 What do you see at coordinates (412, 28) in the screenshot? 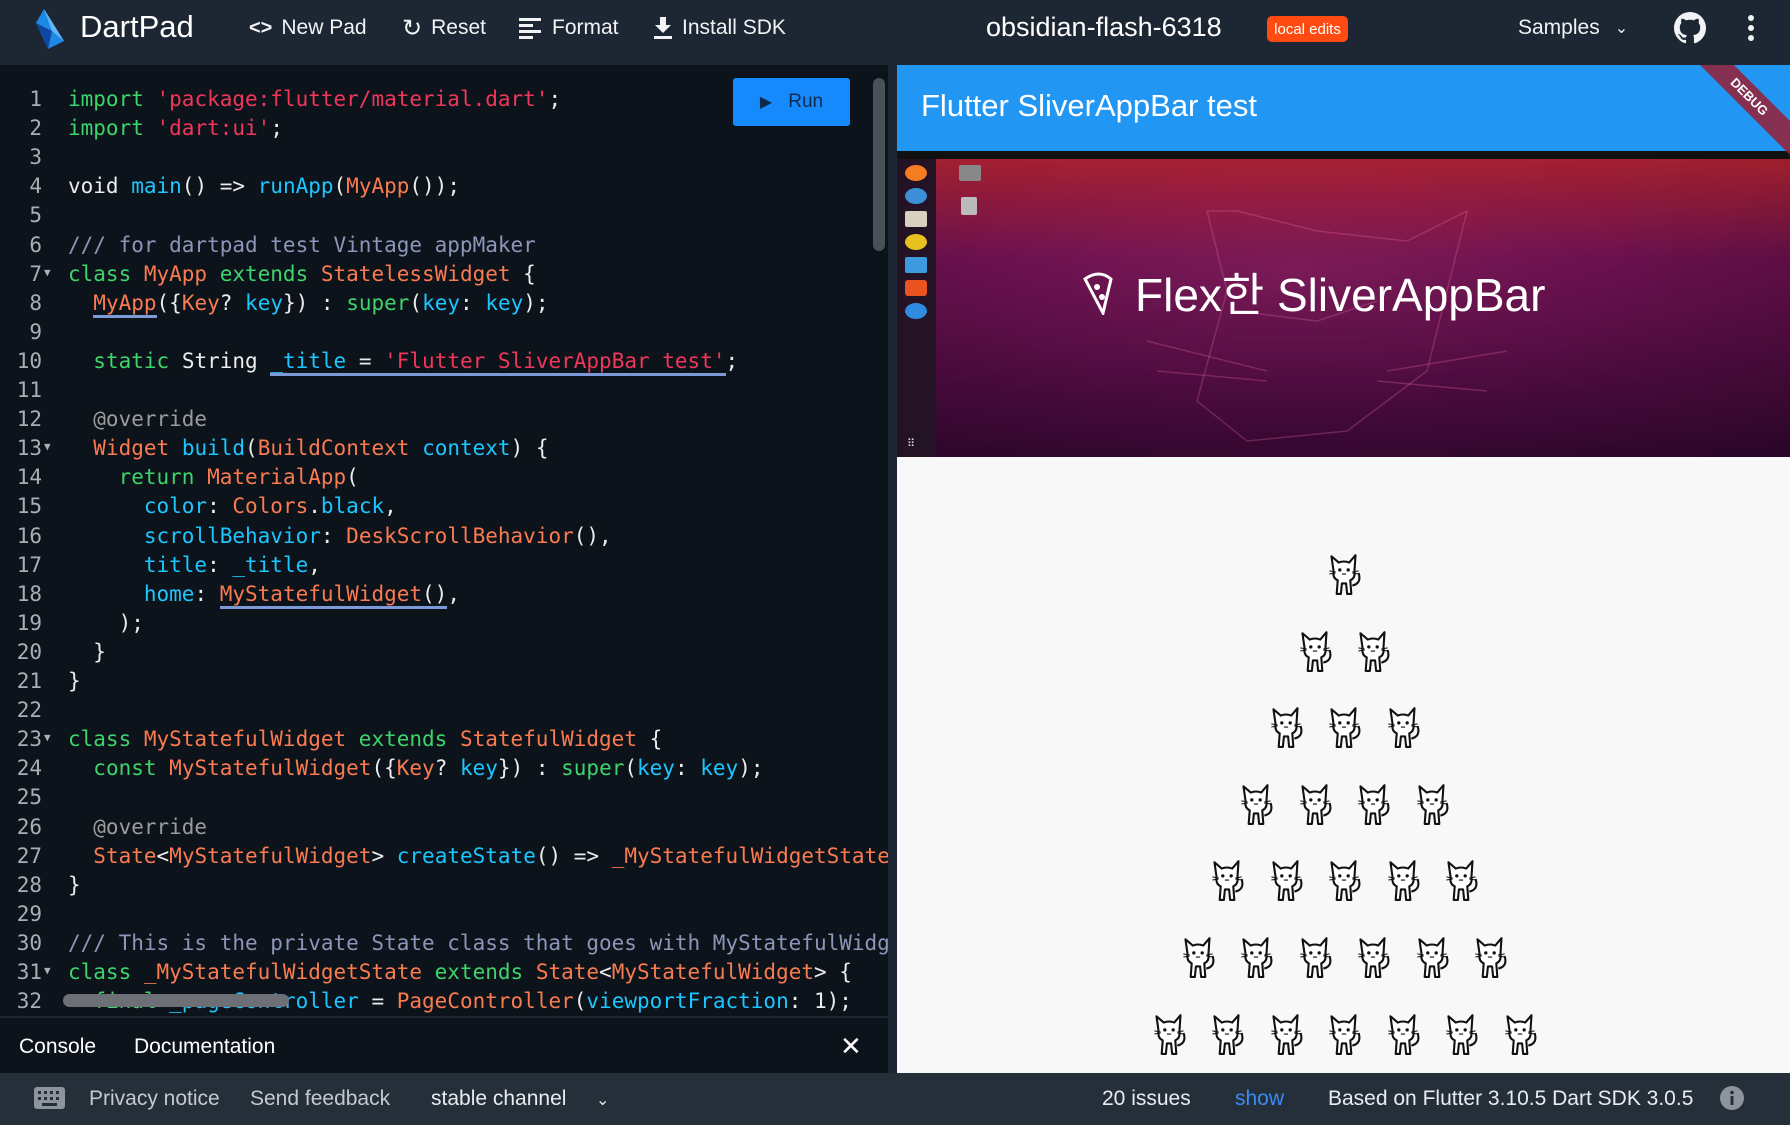
I see `refresh-icon: ↻` at bounding box center [412, 28].